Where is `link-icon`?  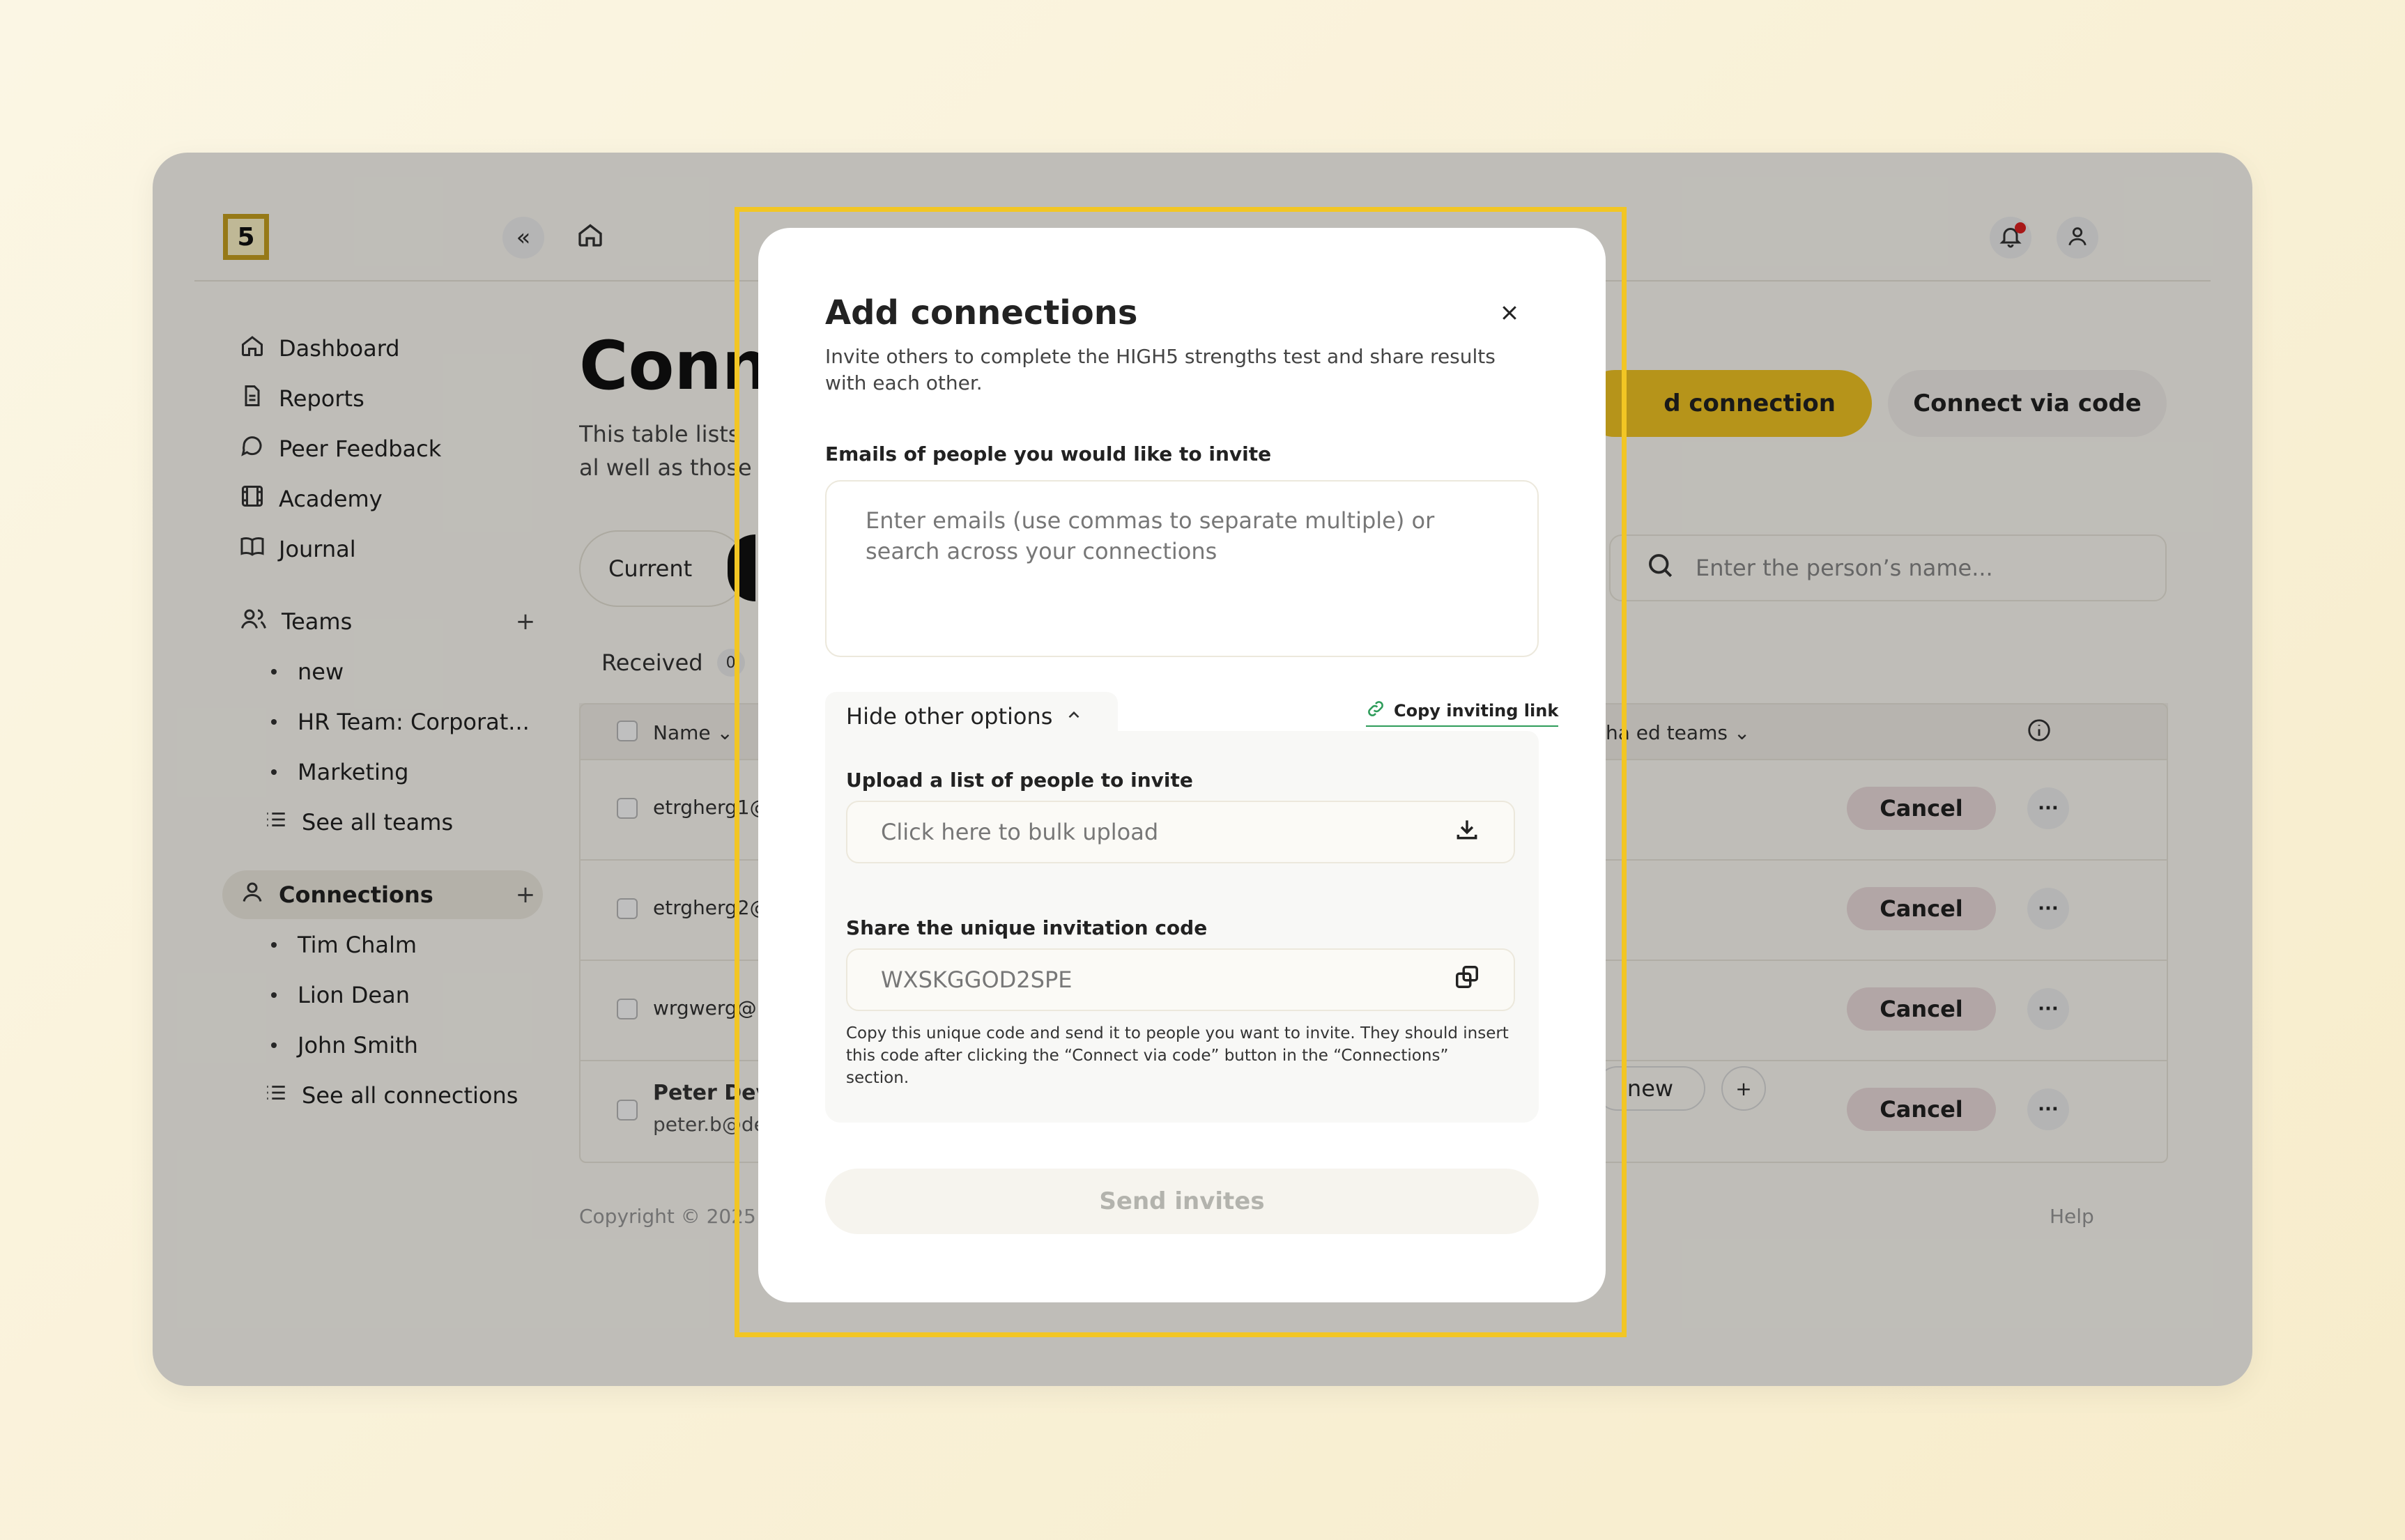 link-icon is located at coordinates (1375, 711).